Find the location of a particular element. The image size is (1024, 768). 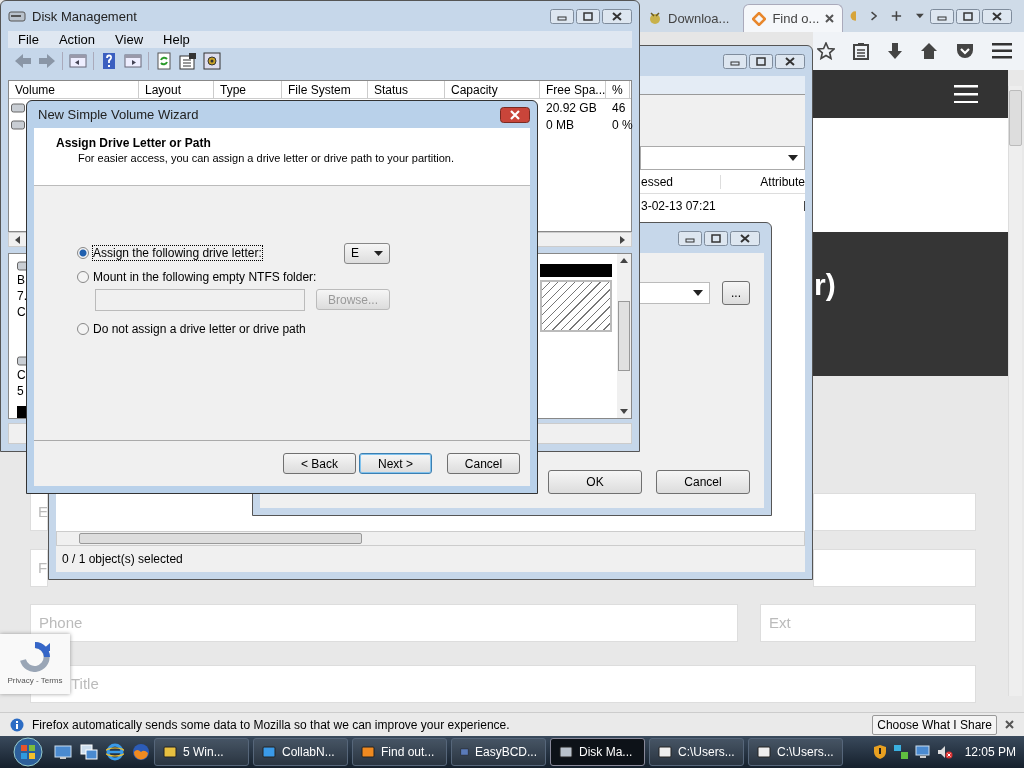

help-icon is located at coordinates (109, 61).